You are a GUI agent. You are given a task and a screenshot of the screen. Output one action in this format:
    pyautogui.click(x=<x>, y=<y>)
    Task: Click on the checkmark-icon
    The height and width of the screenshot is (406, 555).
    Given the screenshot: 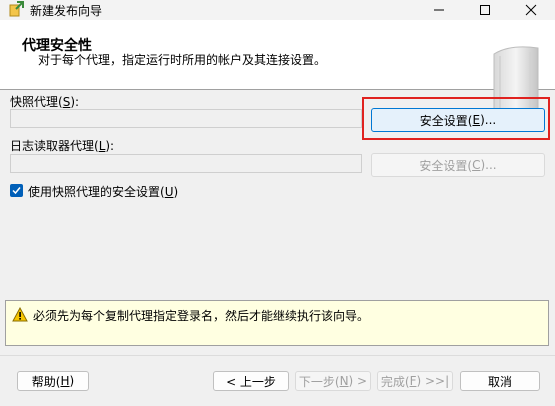 What is the action you would take?
    pyautogui.click(x=16, y=191)
    